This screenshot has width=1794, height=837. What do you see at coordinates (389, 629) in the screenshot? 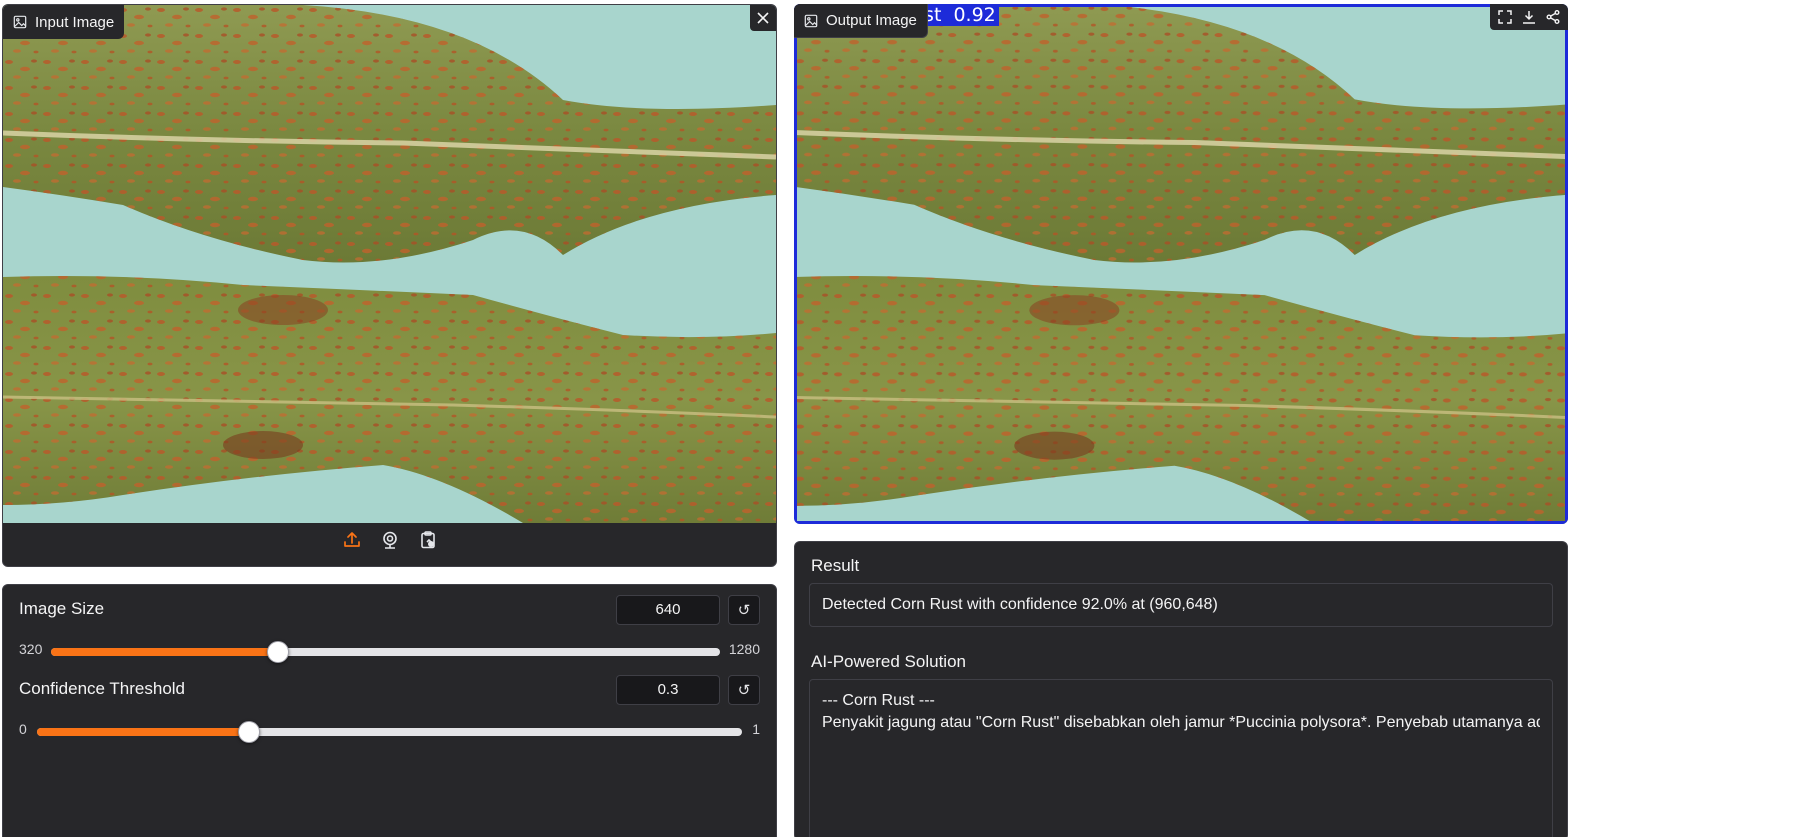
I see `image-size-slider-block: Image Size 640 ↺ 320 1280` at bounding box center [389, 629].